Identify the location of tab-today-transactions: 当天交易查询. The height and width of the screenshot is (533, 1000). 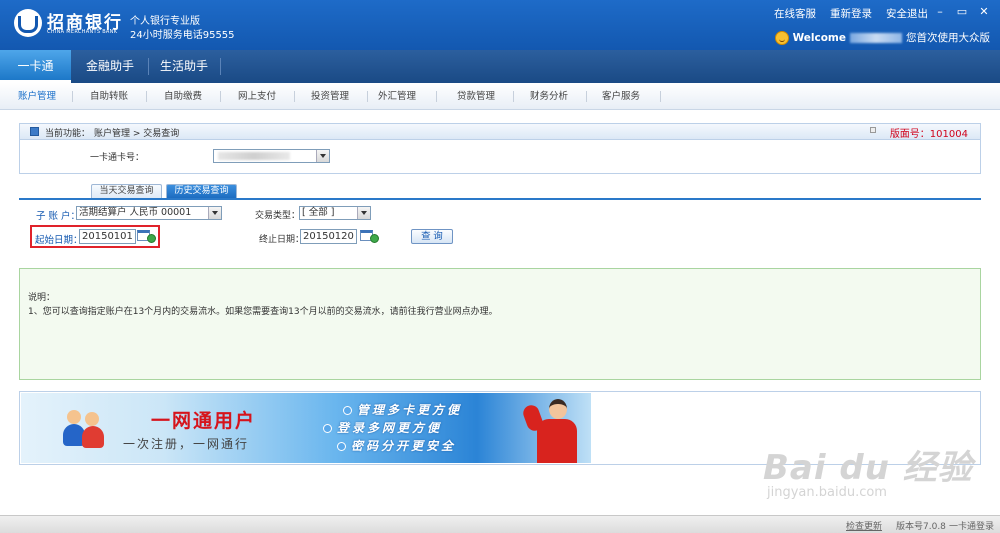
(126, 191).